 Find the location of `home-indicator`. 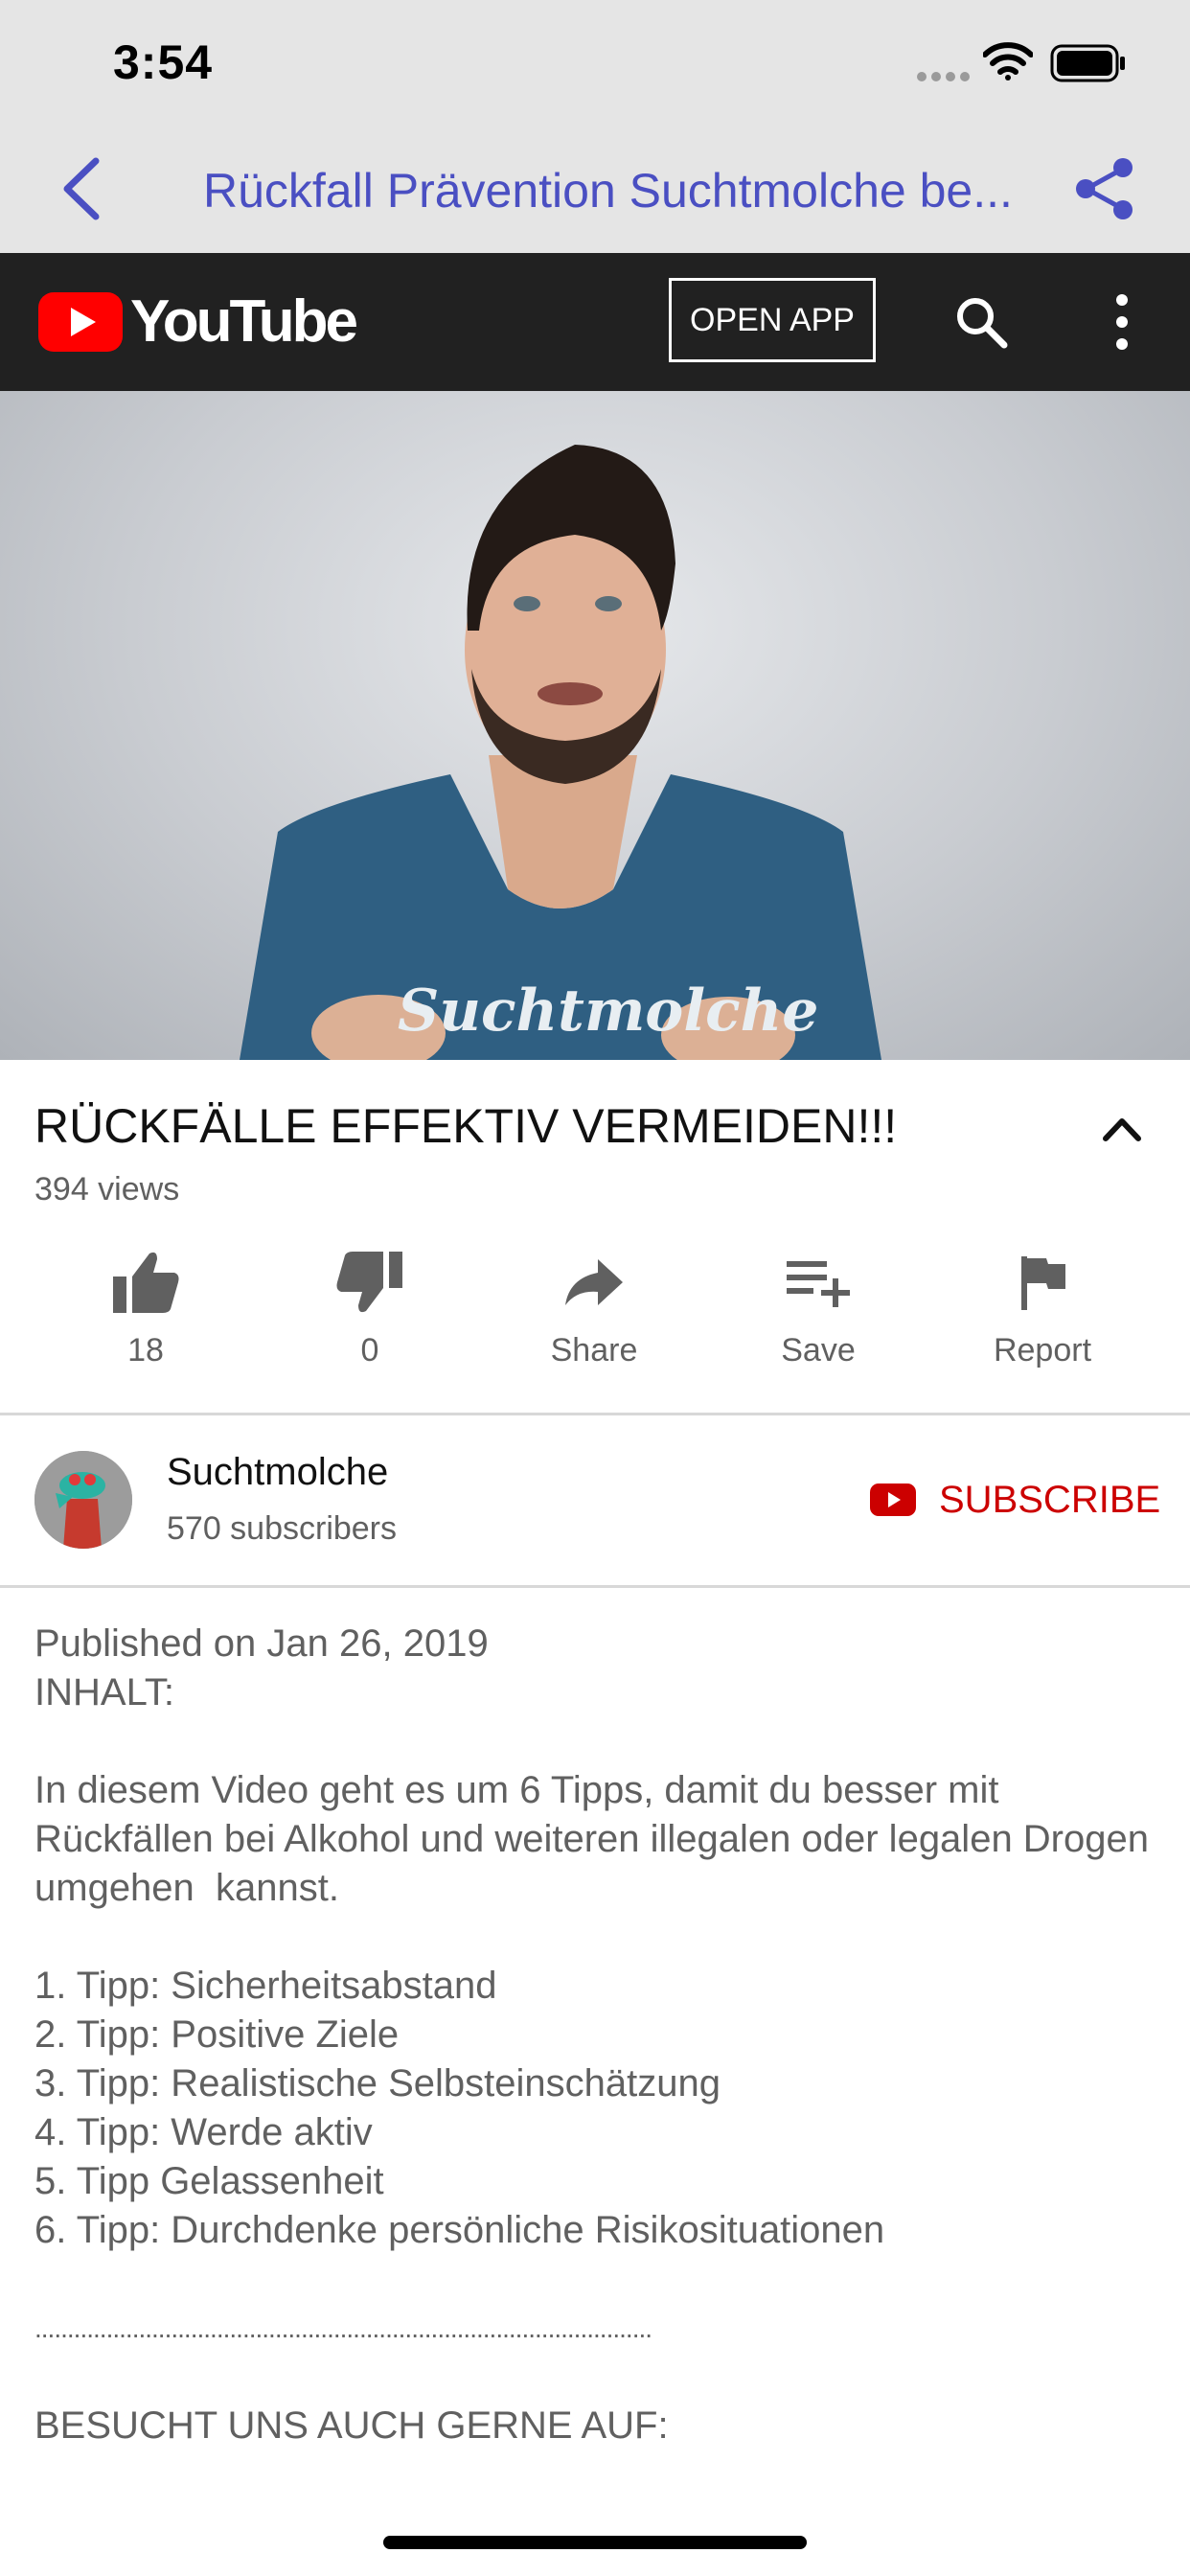

home-indicator is located at coordinates (595, 2542).